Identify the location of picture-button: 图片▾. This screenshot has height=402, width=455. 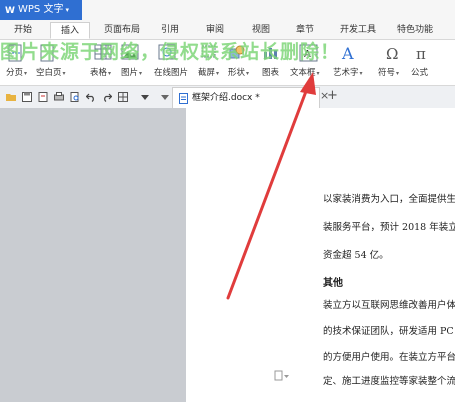
(131, 73).